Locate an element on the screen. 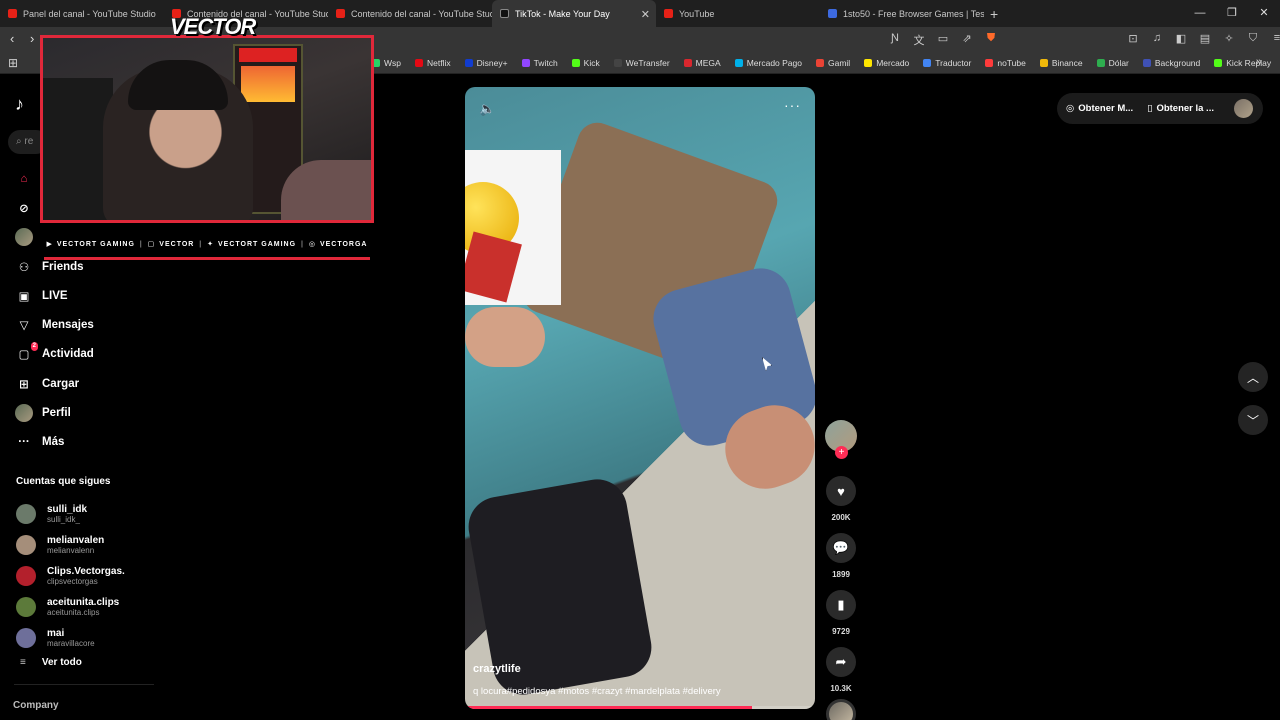 The height and width of the screenshot is (720, 1280). nav-live: ▣ LIVE is located at coordinates (54, 295).